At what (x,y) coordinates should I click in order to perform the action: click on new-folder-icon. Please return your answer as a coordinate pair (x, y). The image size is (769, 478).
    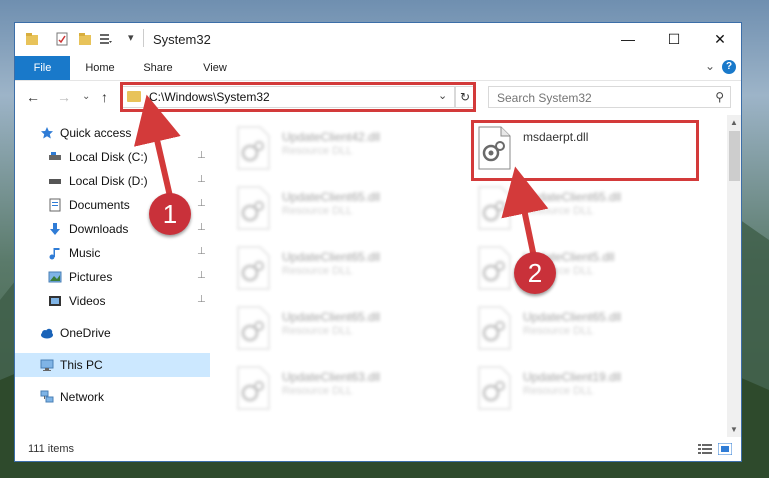
    Looking at the image, I should click on (85, 39).